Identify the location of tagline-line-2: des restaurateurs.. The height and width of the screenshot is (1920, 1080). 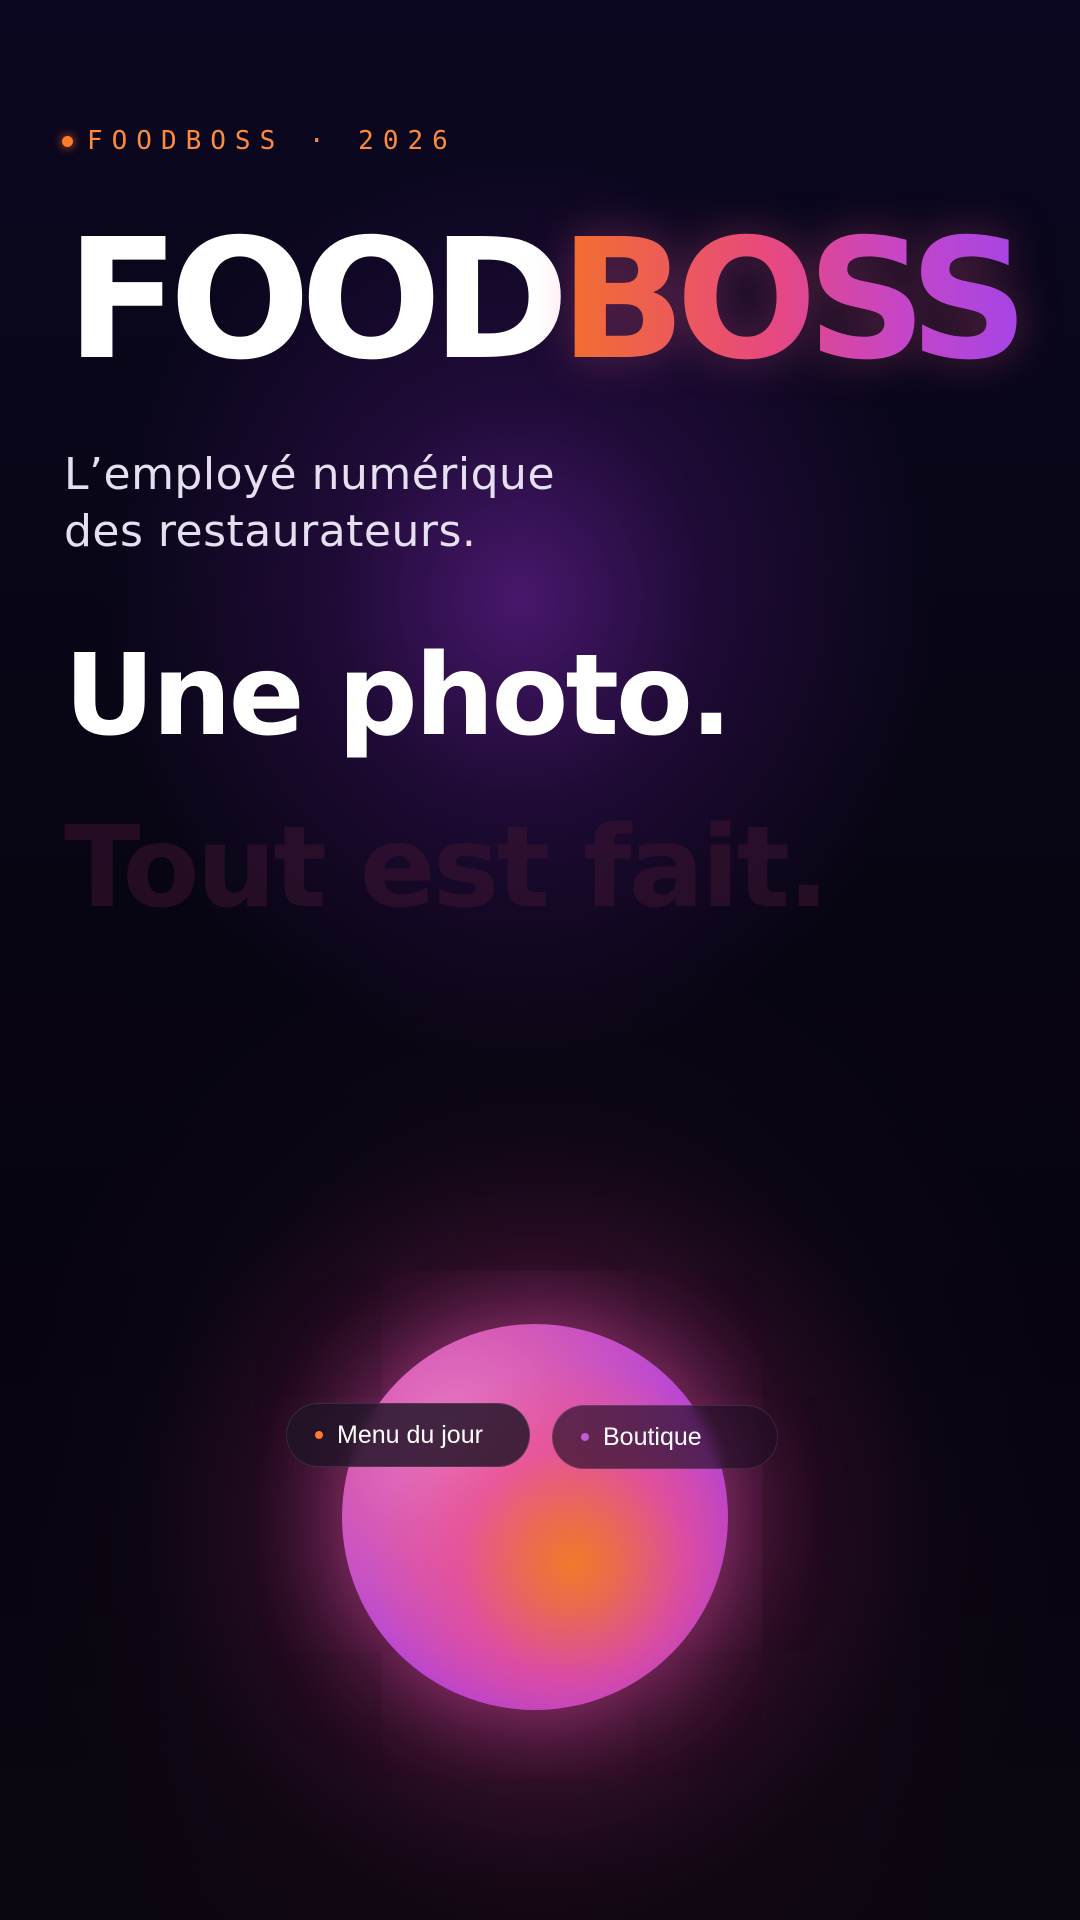
(270, 531).